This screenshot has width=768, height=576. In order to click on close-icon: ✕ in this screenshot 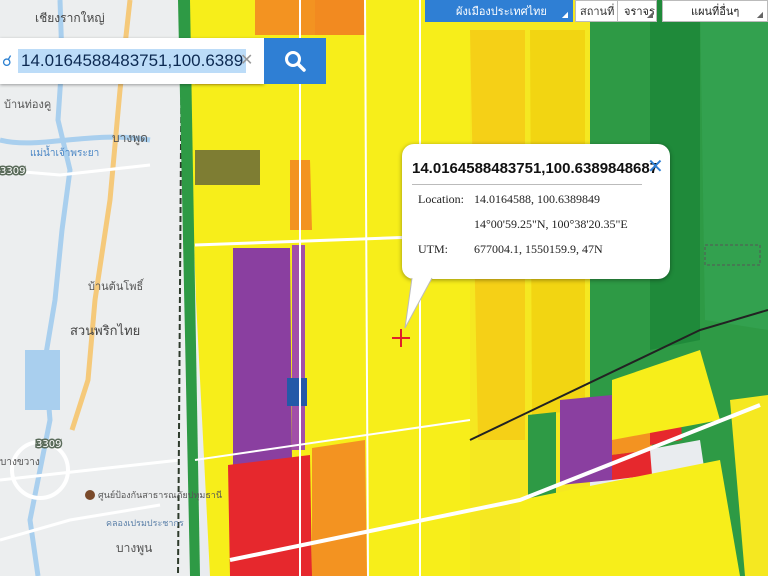, I will do `click(655, 166)`.